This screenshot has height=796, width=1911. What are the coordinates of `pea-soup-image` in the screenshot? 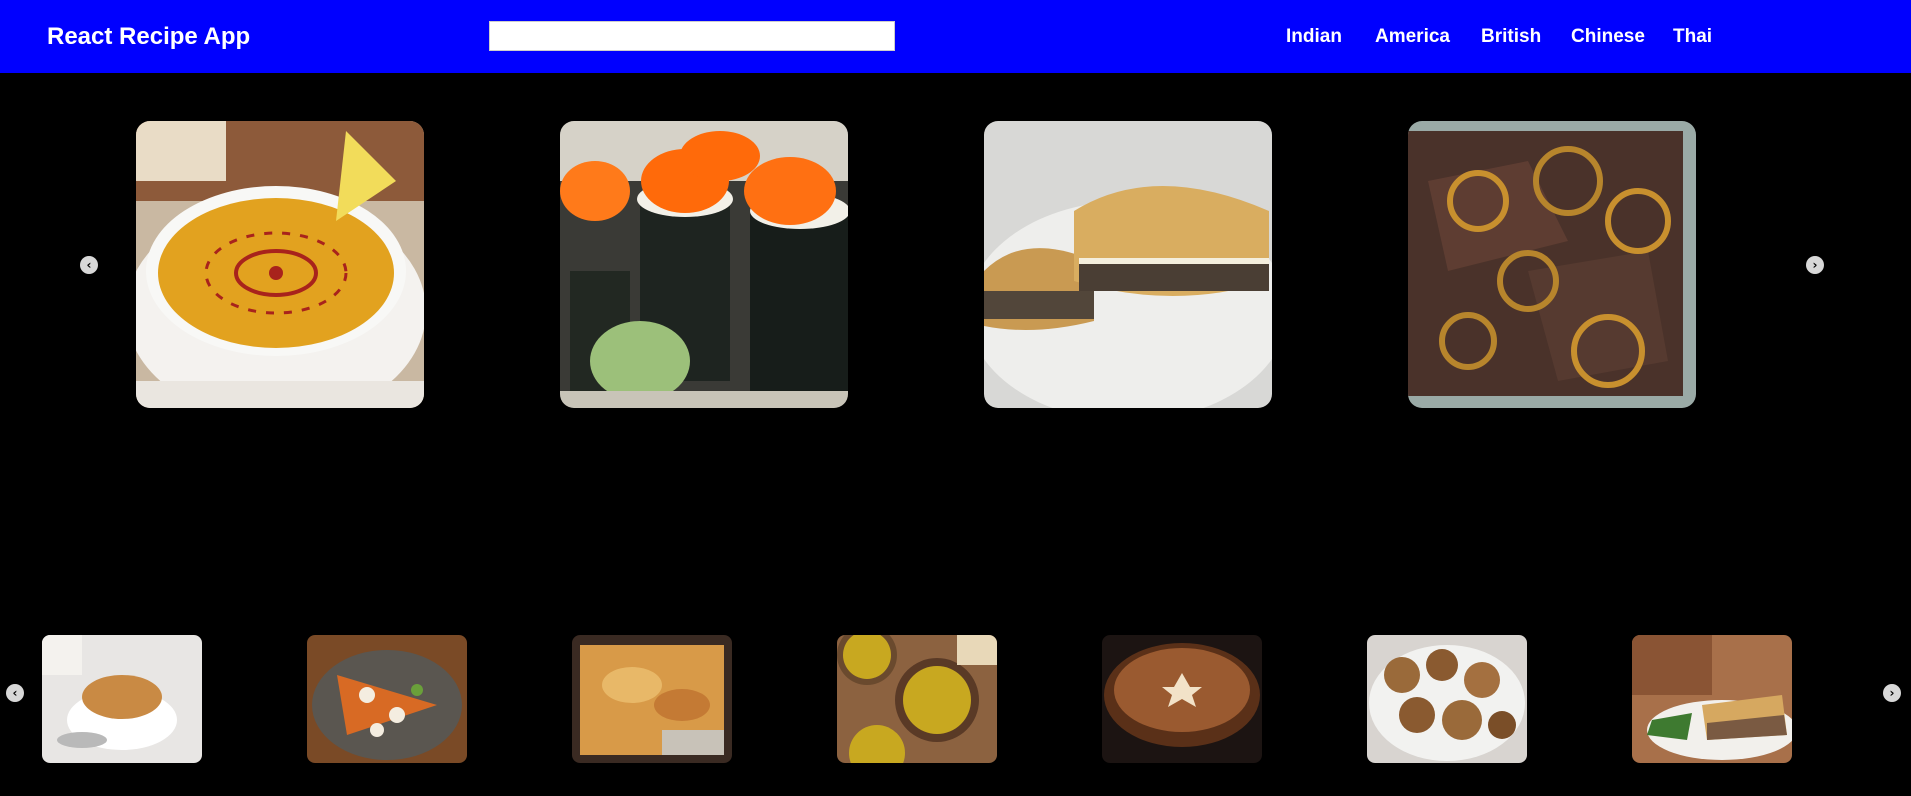 It's located at (917, 699).